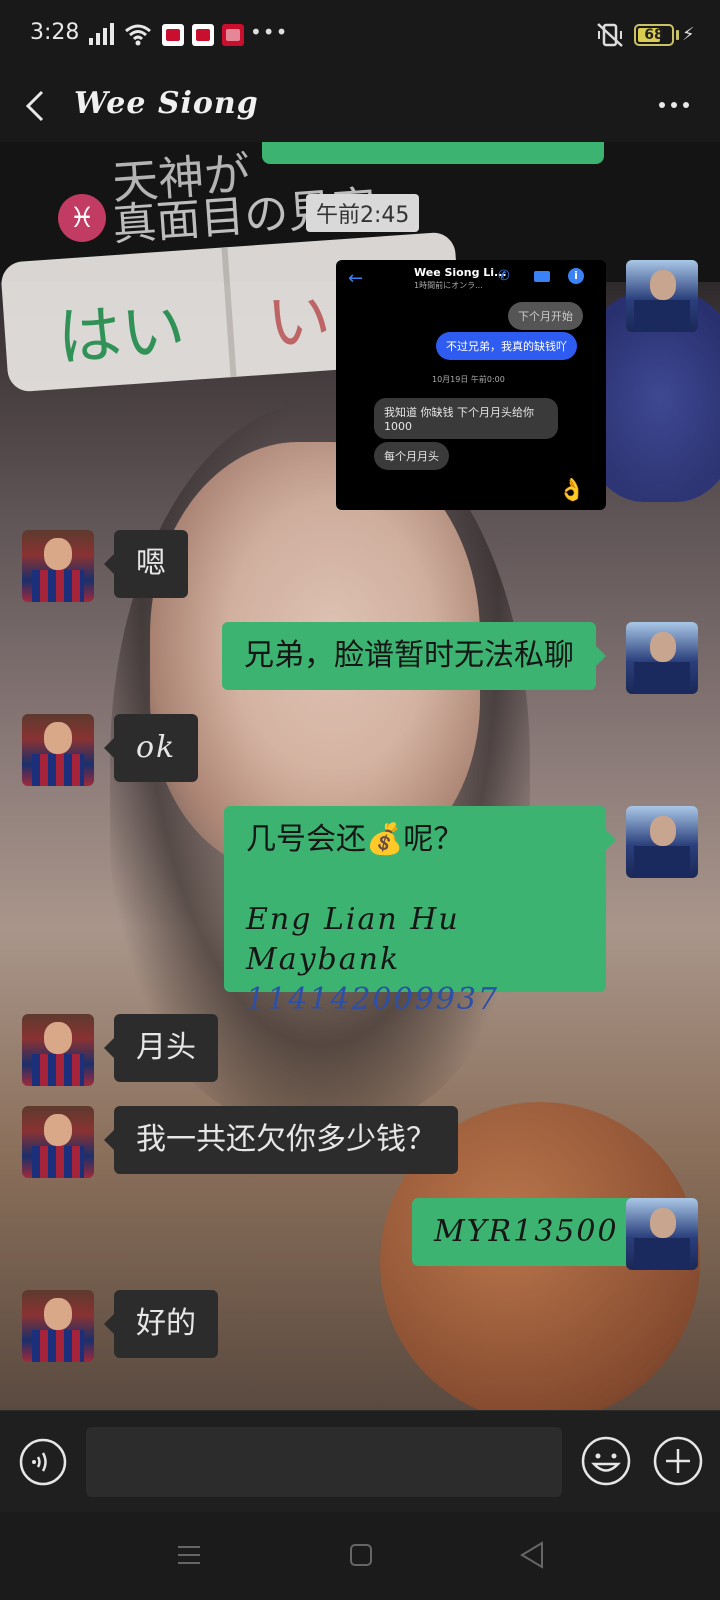  Describe the element at coordinates (203, 35) in the screenshot. I see `newspaper-app-icon` at that location.